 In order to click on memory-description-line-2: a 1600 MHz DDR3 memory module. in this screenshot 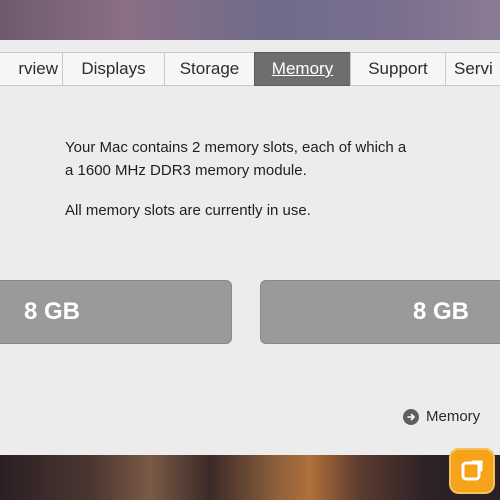, I will do `click(186, 170)`.